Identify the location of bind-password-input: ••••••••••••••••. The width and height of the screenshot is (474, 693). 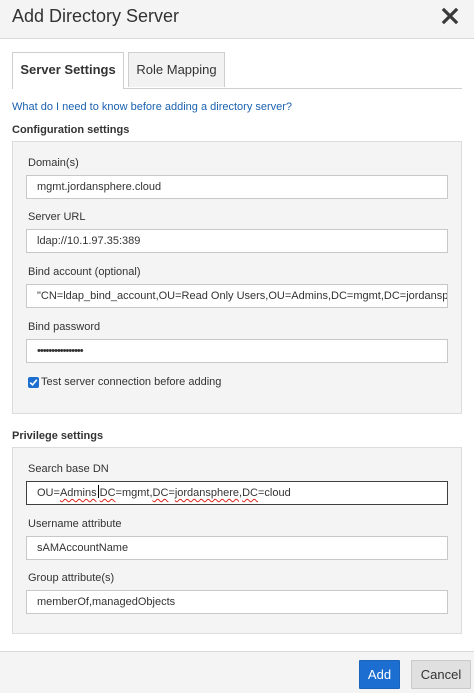
(237, 351).